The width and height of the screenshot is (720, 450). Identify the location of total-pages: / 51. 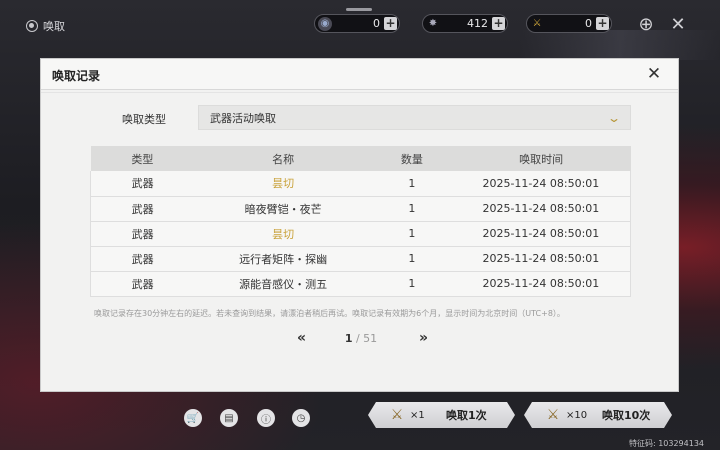
(366, 338).